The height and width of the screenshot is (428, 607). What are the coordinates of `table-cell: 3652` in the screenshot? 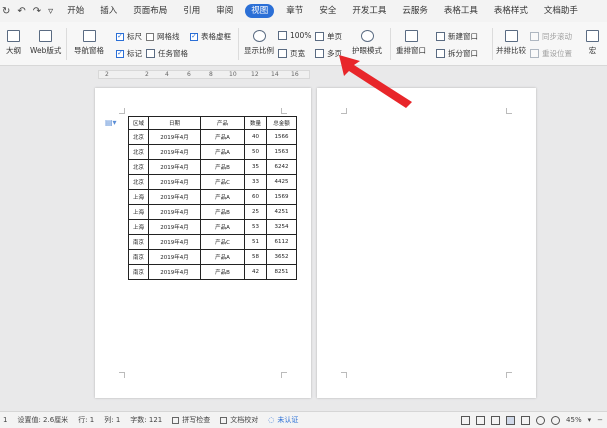 It's located at (282, 257).